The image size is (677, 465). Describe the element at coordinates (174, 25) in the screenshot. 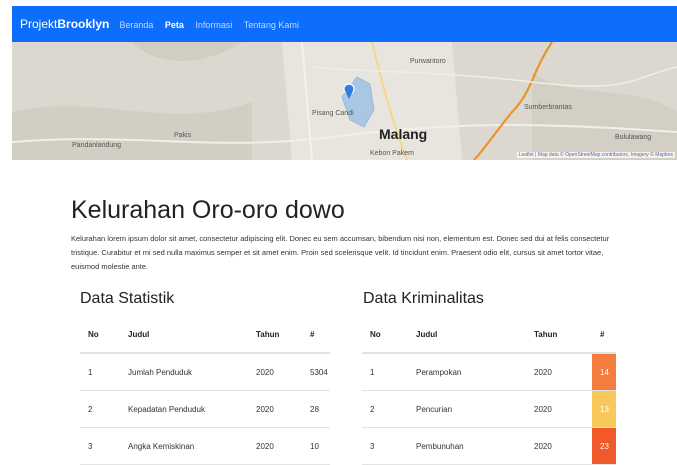

I see `nav-link-peta: Peta` at that location.